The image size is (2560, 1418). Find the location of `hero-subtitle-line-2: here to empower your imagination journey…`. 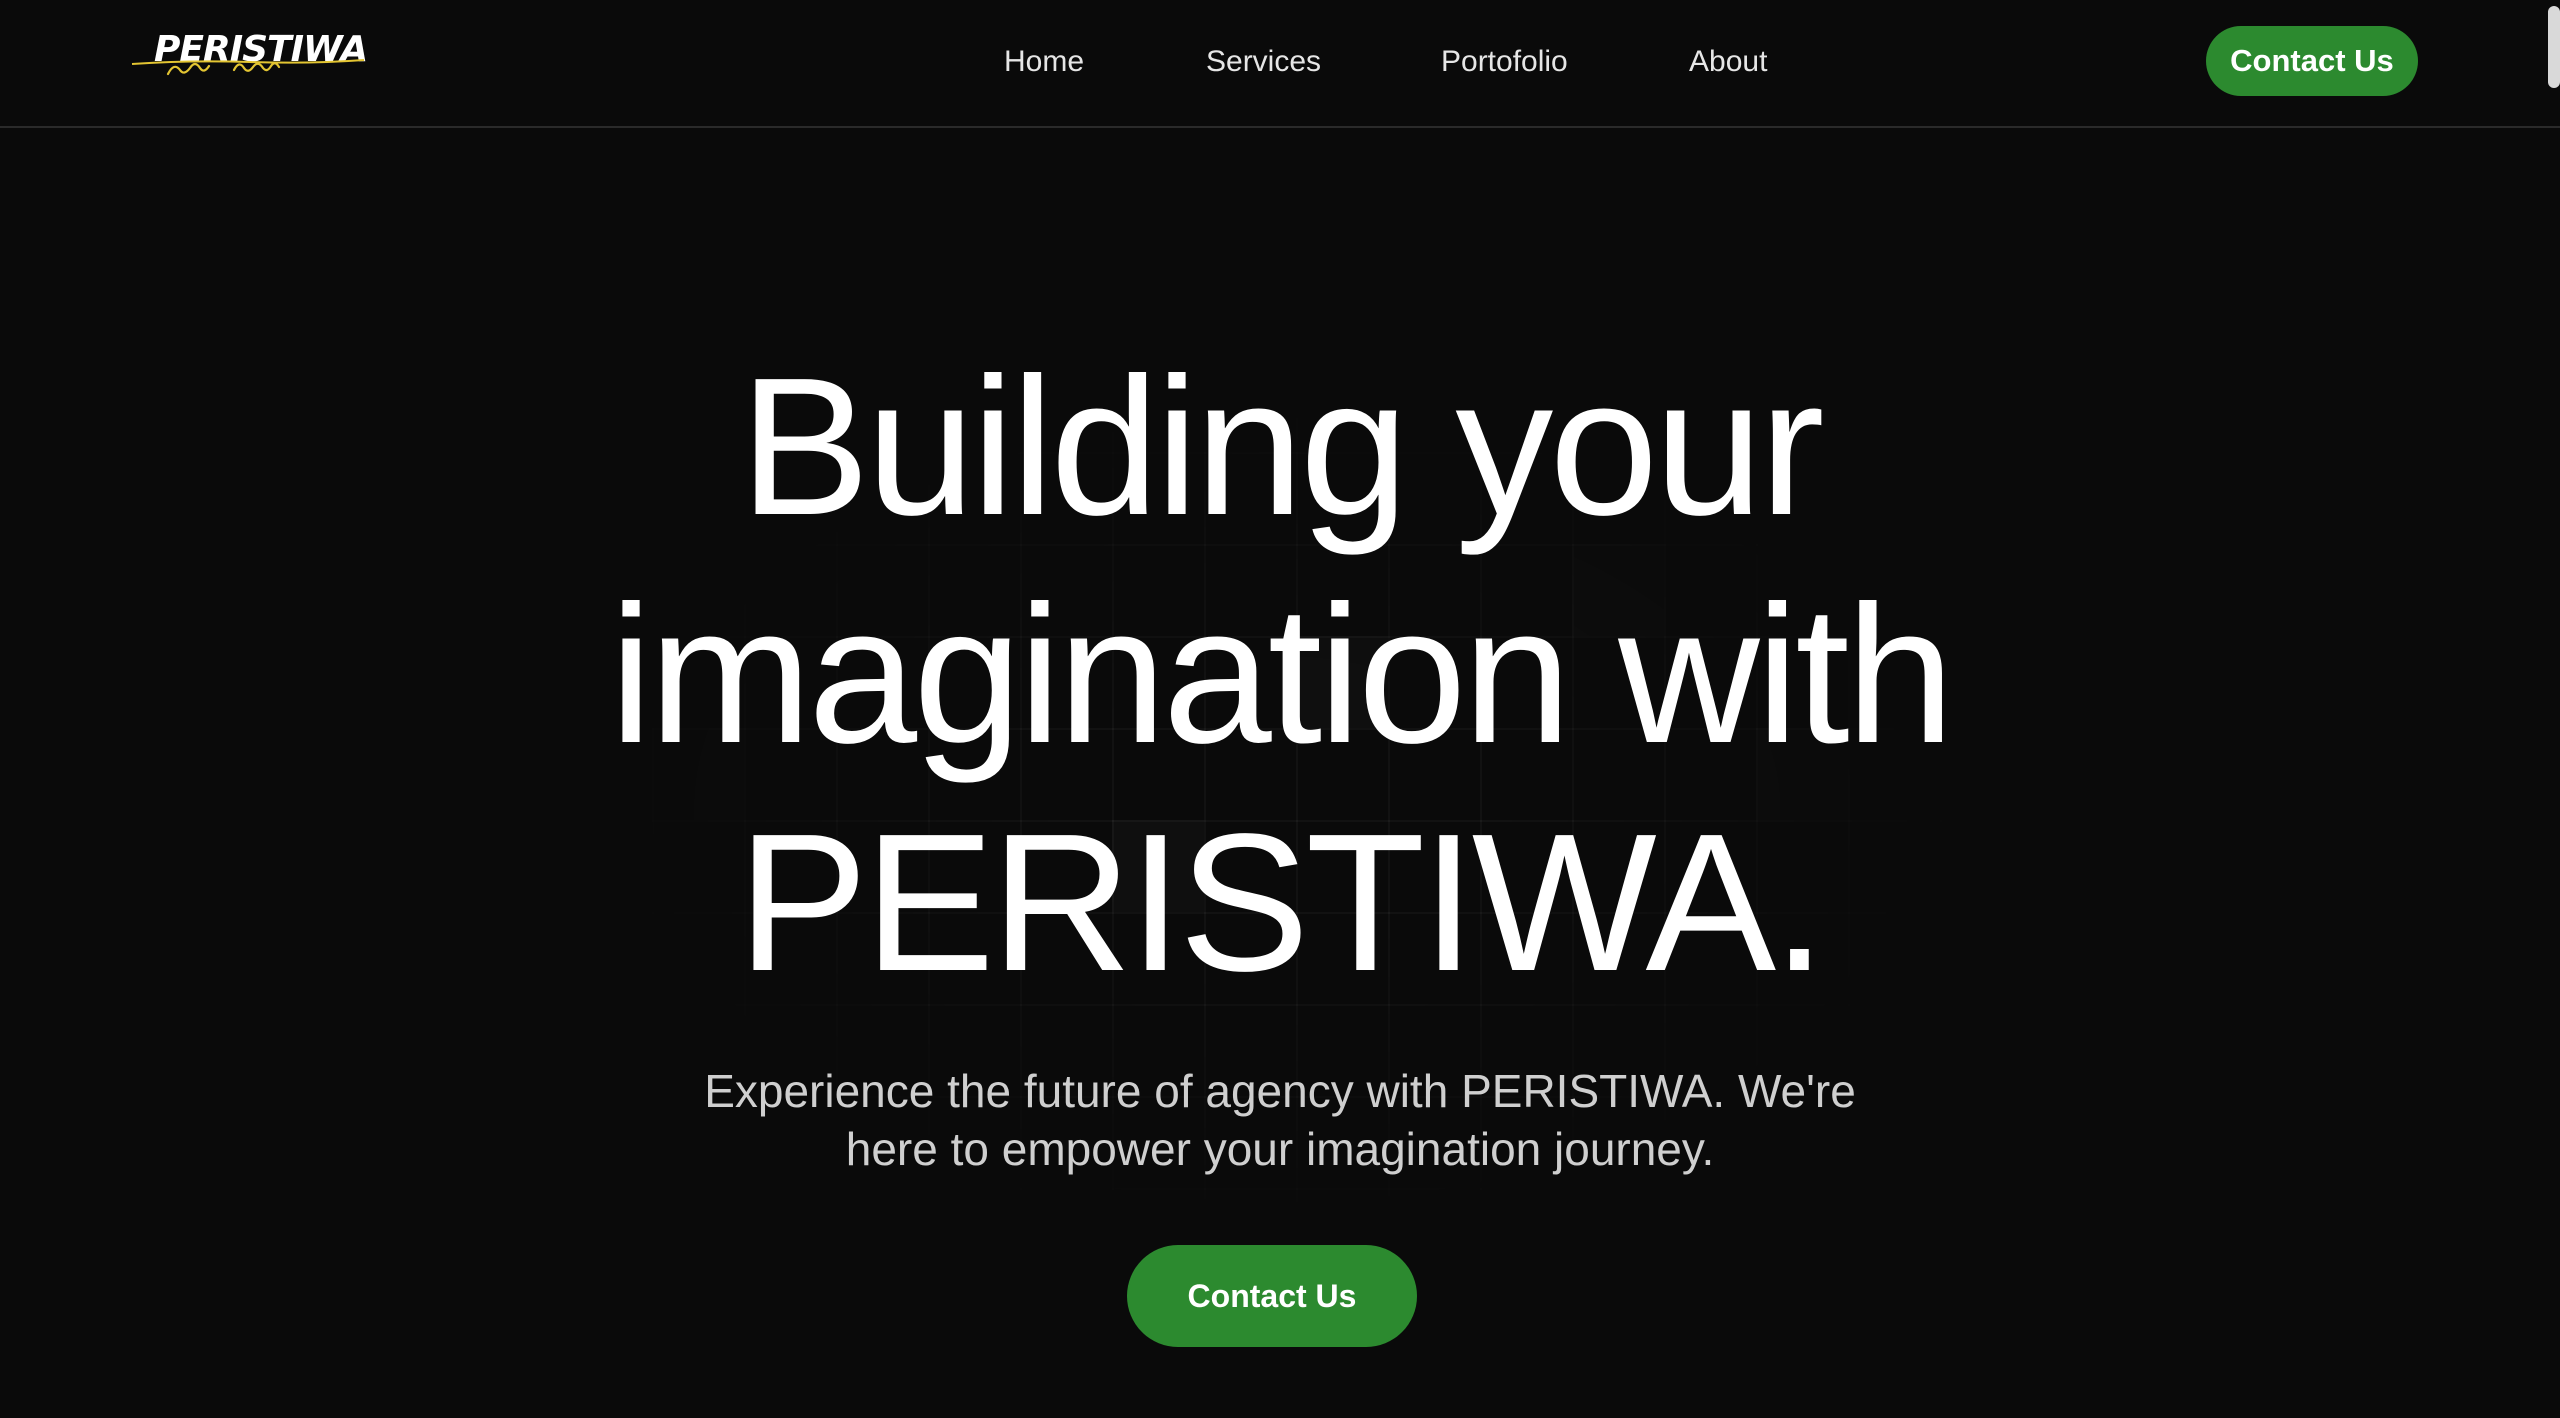

hero-subtitle-line-2: here to empower your imagination journey… is located at coordinates (1280, 1149).